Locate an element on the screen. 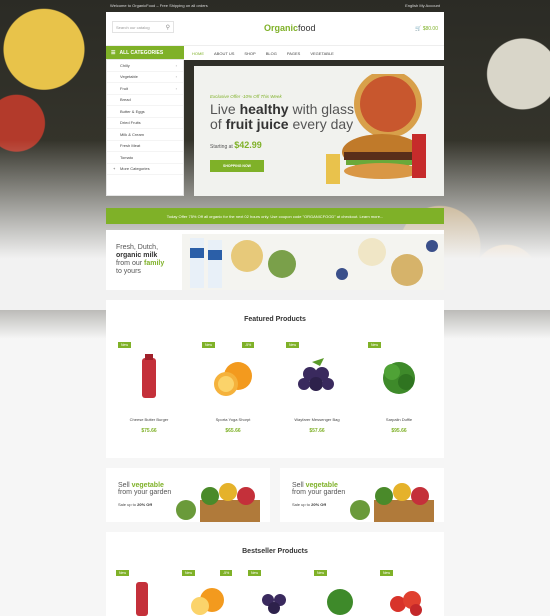 This screenshot has width=550, height=616. product-card: New -5% is located at coordinates (207, 593).